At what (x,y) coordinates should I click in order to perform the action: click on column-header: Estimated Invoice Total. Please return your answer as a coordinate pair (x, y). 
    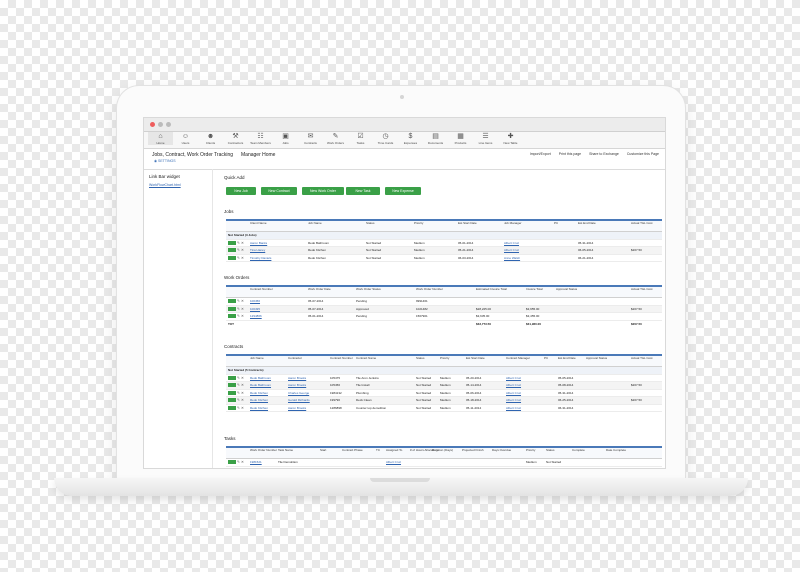
    Looking at the image, I should click on (491, 289).